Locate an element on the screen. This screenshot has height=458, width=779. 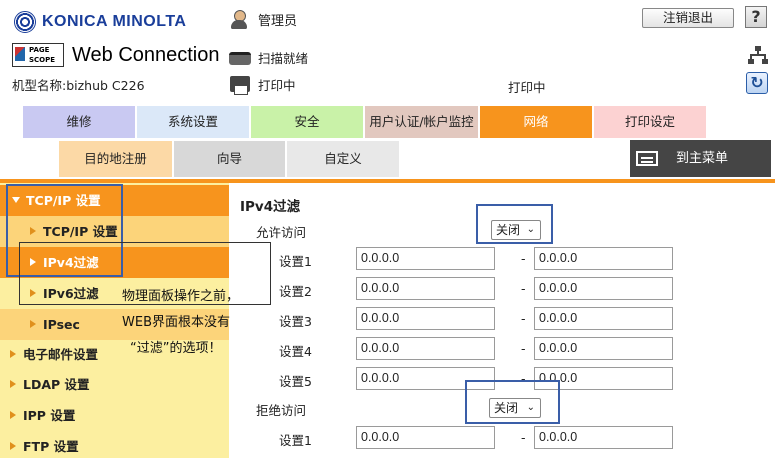
product-name: Web Connection is located at coordinates (146, 54).